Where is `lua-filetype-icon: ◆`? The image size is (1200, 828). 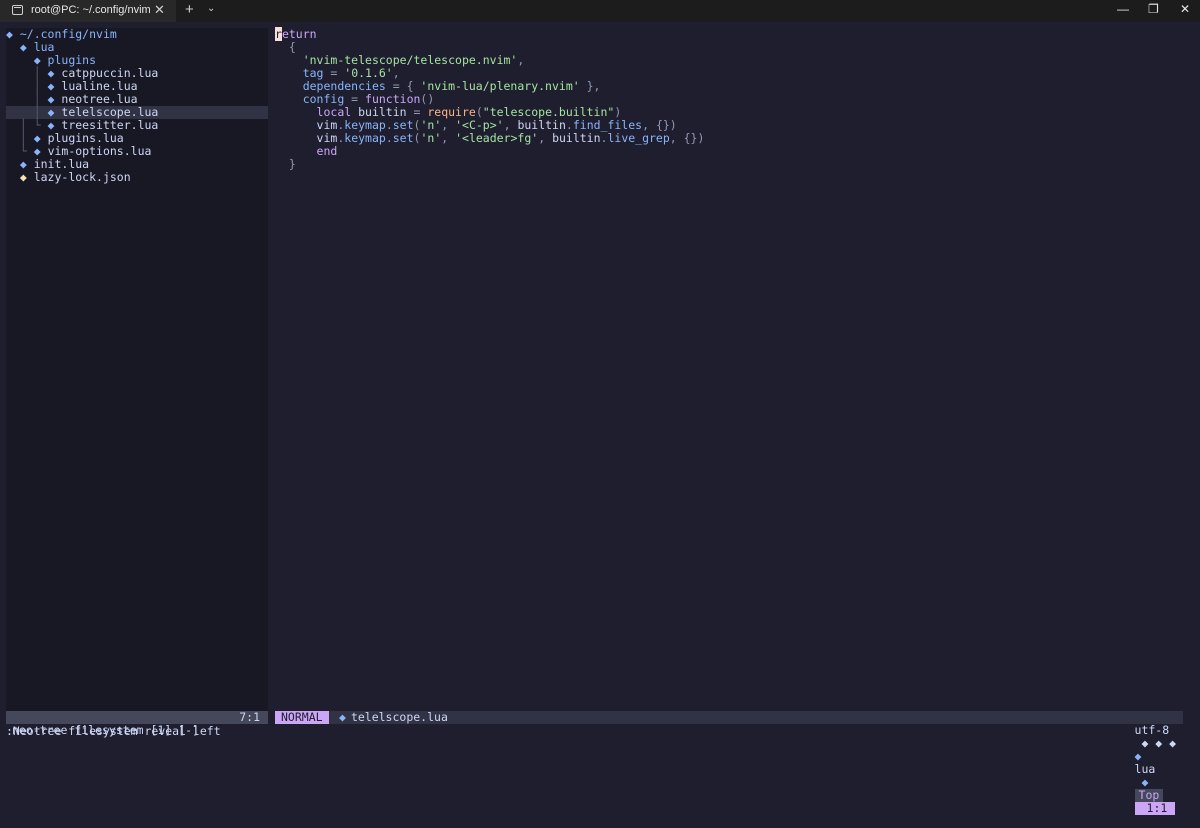 lua-filetype-icon: ◆ is located at coordinates (1141, 756).